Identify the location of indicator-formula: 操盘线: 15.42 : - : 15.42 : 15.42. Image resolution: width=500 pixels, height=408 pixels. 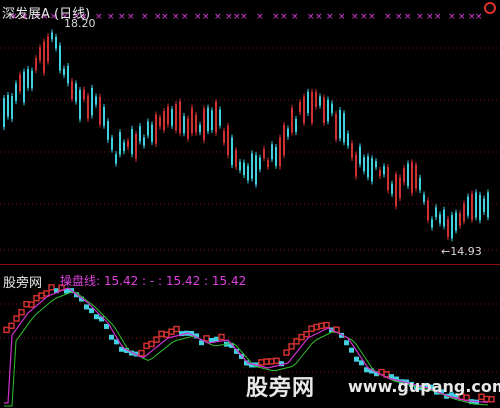
(153, 281).